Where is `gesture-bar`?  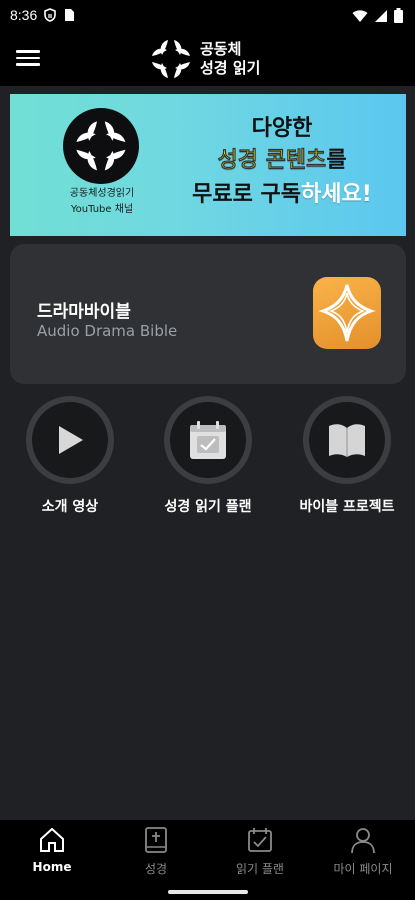
gesture-bar is located at coordinates (208, 892).